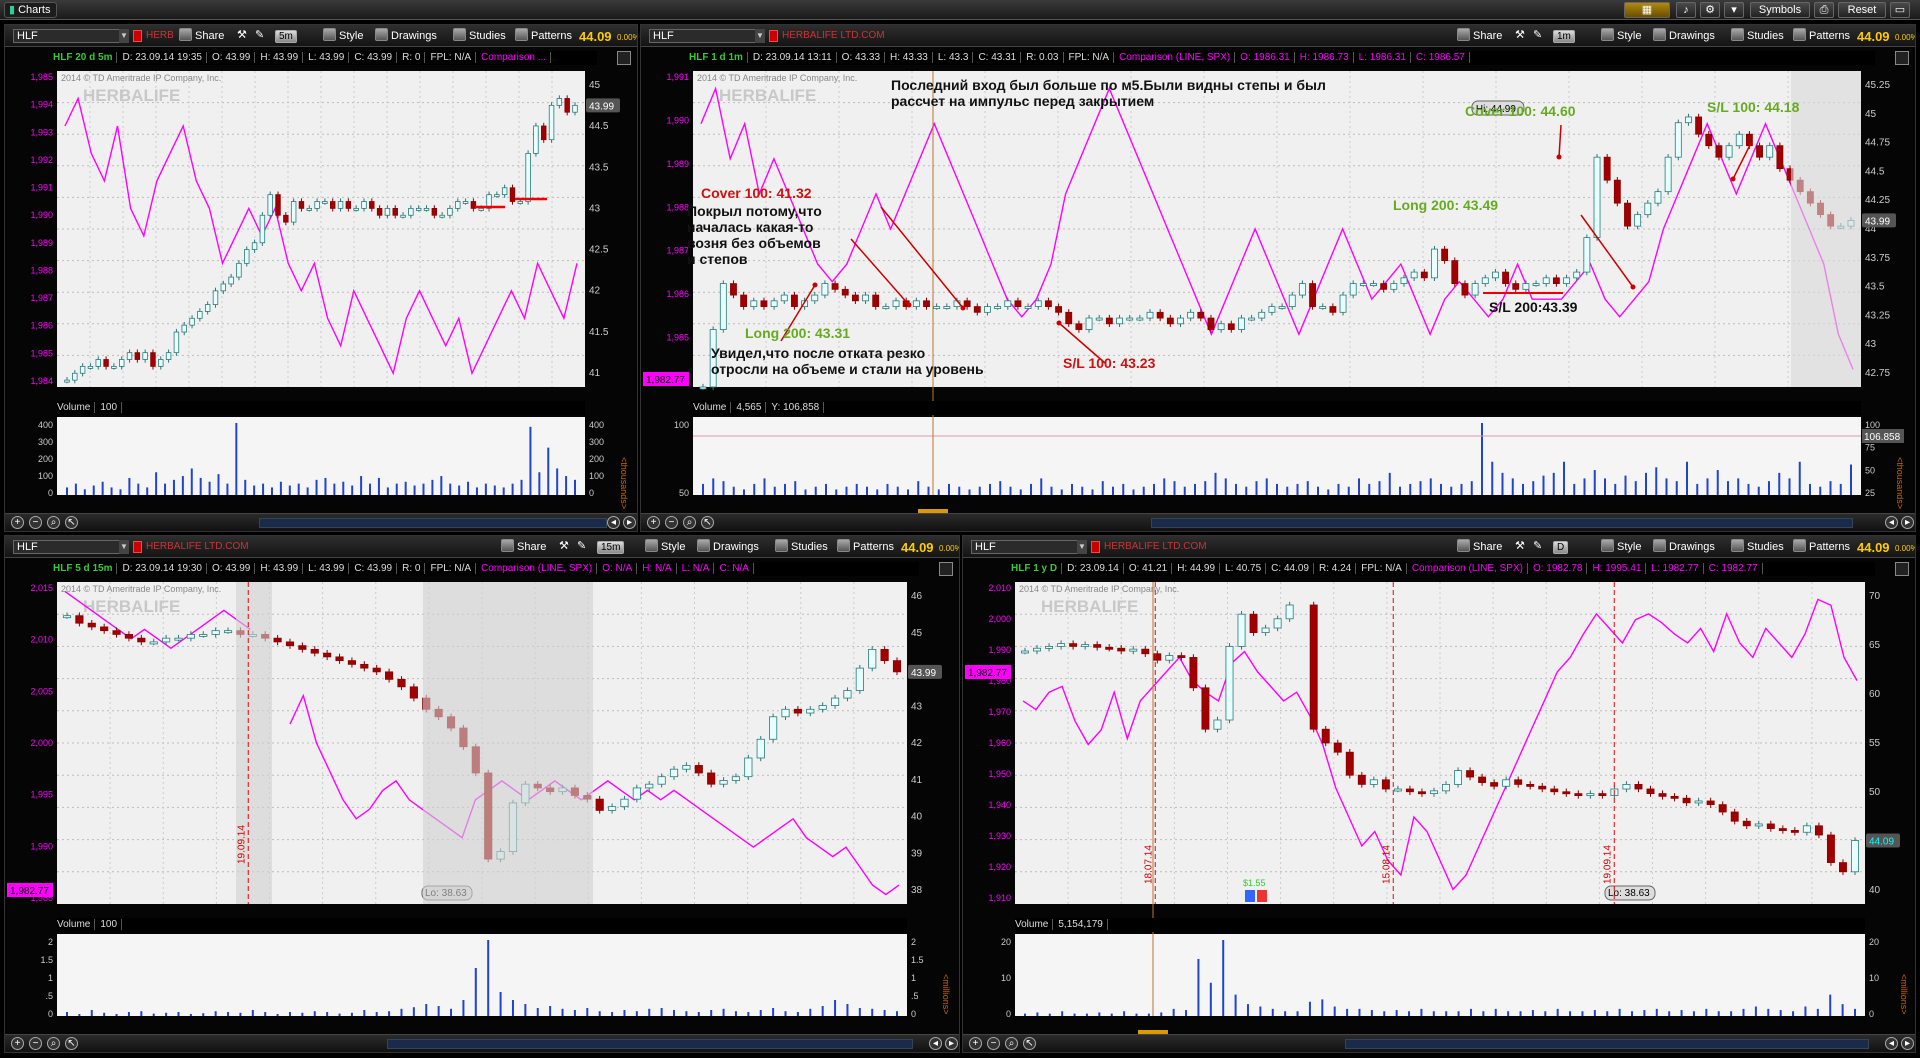 The image size is (1920, 1058). Describe the element at coordinates (1686, 10) in the screenshot. I see `bell-icon: ♪` at that location.